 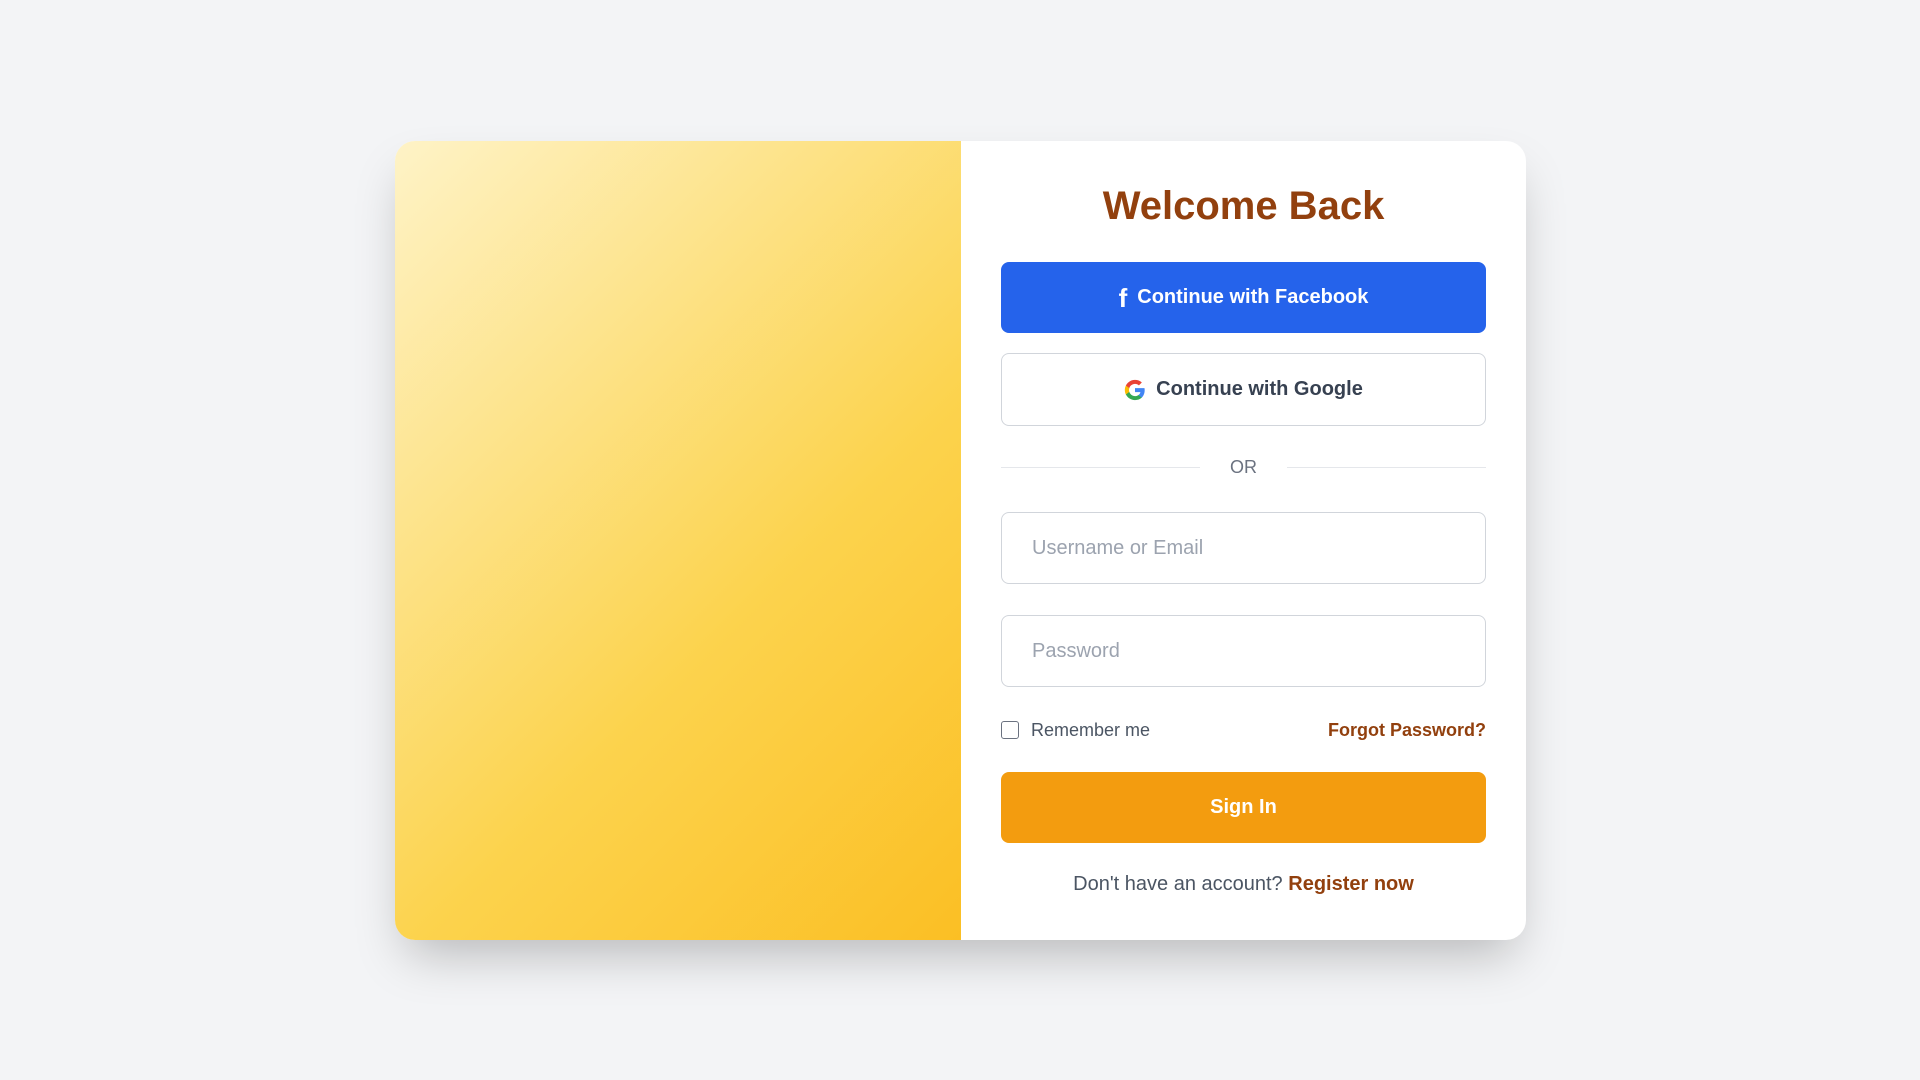 I want to click on divider-line-left, so click(x=1100, y=467).